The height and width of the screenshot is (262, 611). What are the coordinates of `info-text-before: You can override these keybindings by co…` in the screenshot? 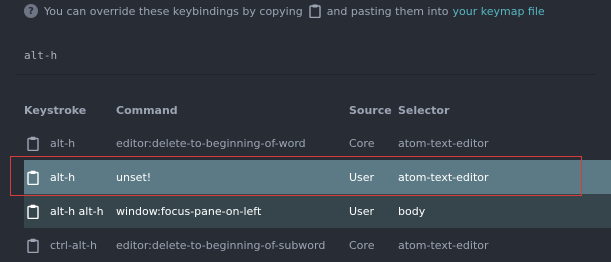 It's located at (173, 11).